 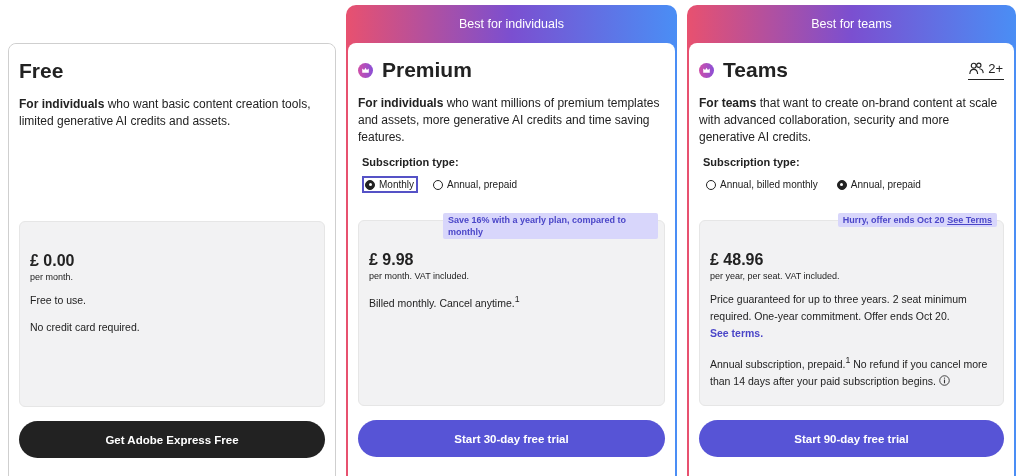 What do you see at coordinates (851, 438) in the screenshot?
I see `cta-button: Start 90-day free trial` at bounding box center [851, 438].